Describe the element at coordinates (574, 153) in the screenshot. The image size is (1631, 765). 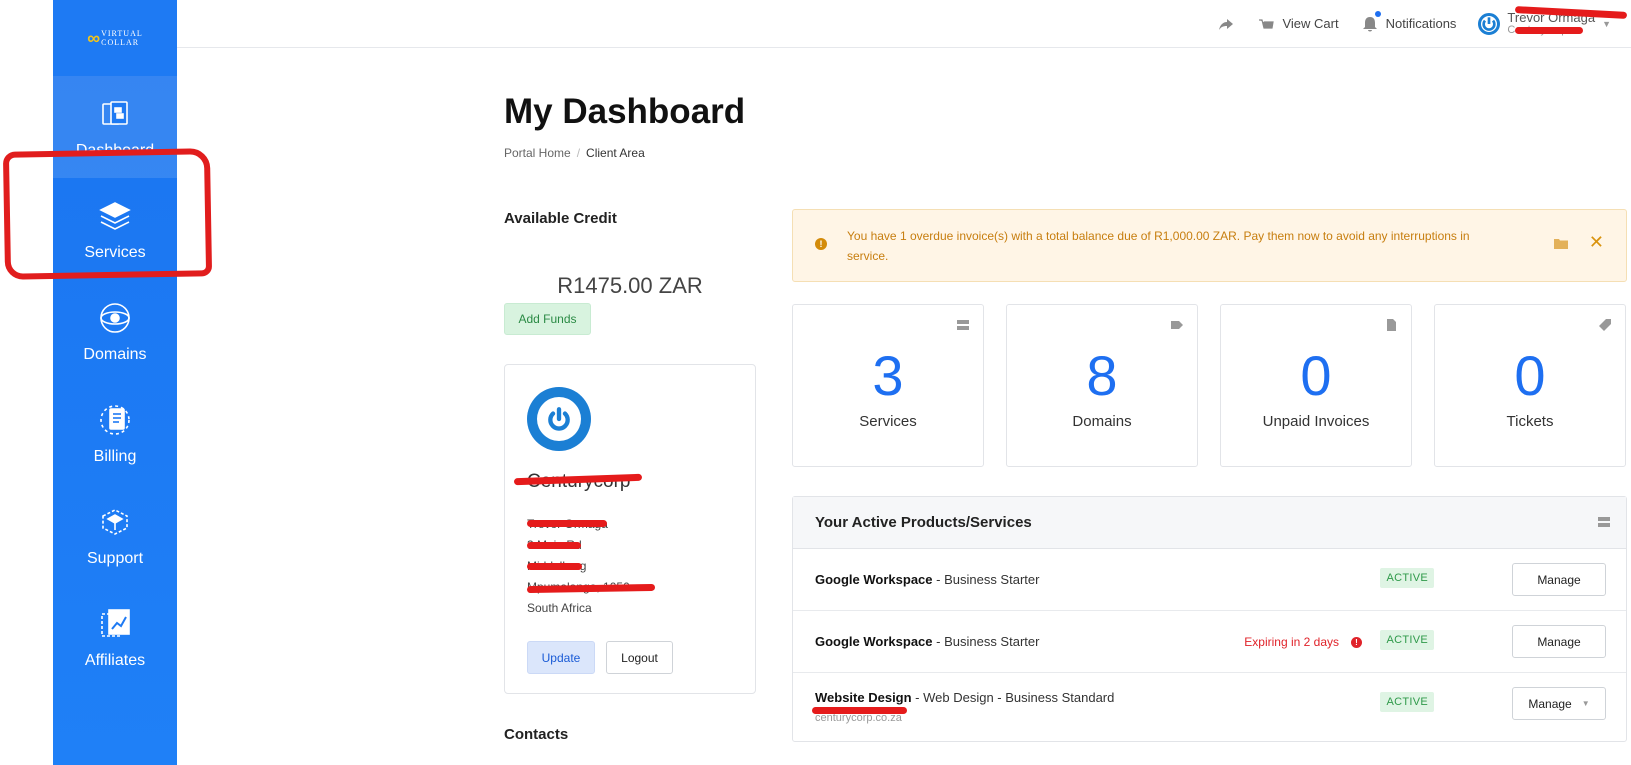
I see `breadcrumb: Portal Home / Client Area` at that location.